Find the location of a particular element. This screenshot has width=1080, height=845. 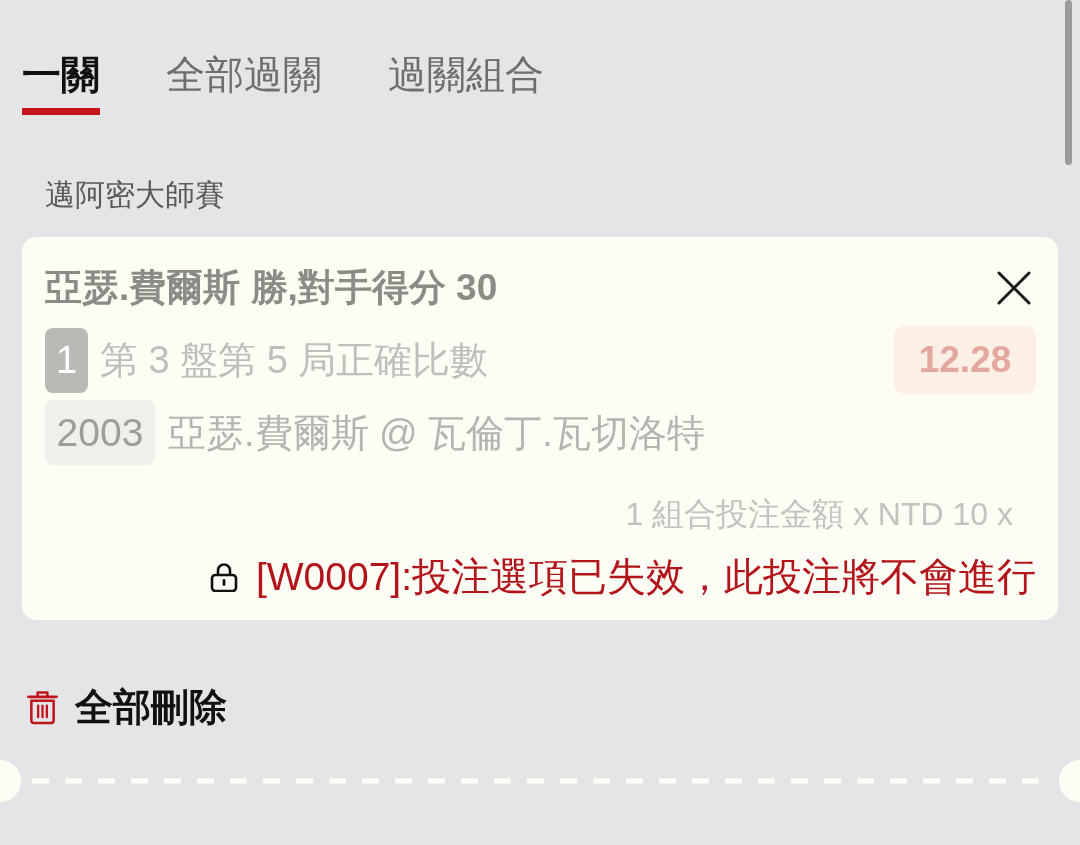

leg-number: 1 is located at coordinates (66, 360).